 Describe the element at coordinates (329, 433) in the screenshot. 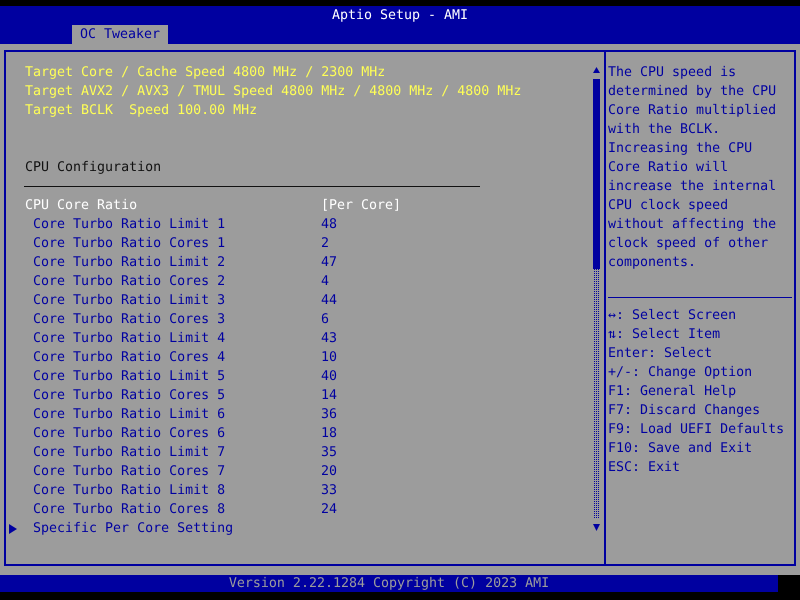

I see `setting-value: 18` at that location.